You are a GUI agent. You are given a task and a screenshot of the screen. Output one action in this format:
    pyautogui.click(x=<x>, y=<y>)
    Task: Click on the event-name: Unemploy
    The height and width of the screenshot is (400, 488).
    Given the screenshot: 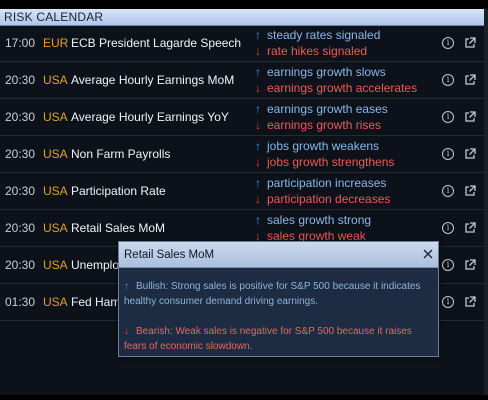 What is the action you would take?
    pyautogui.click(x=98, y=265)
    